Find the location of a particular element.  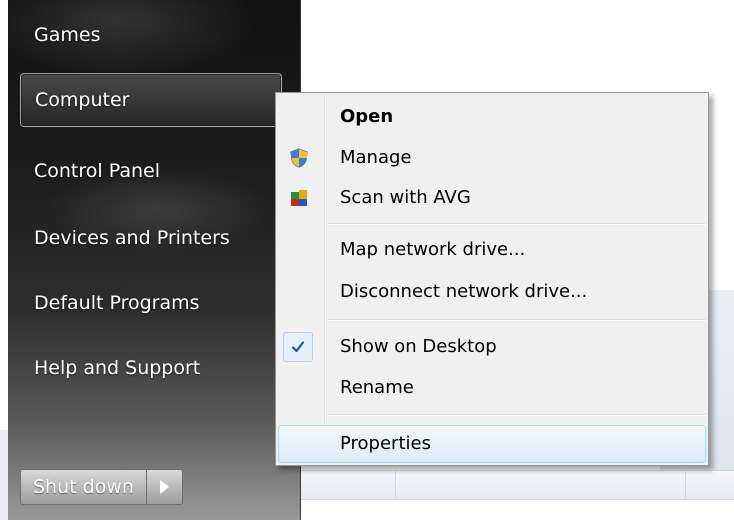

shutdown-button: Shut down is located at coordinates (83, 487).